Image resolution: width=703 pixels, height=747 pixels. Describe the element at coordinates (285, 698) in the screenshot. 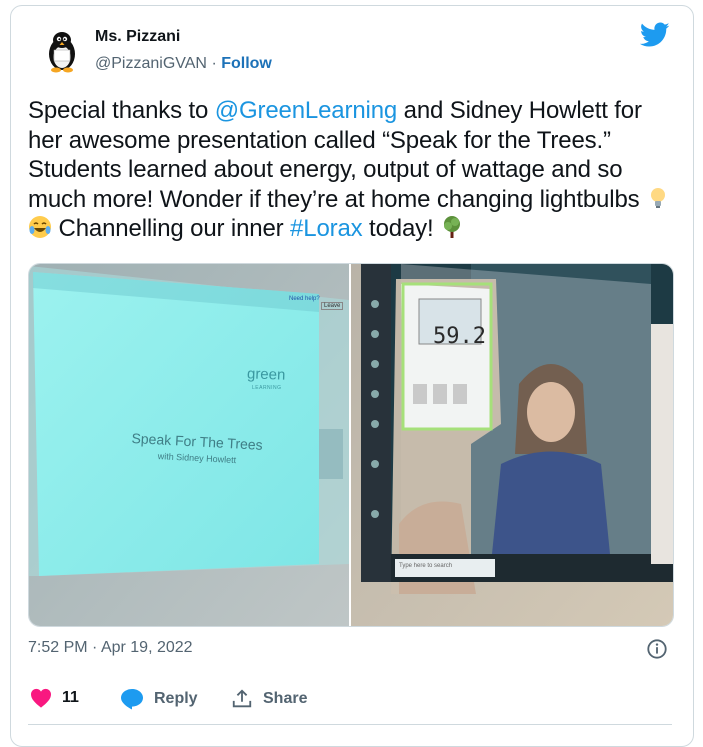

I see `share-label: Share` at that location.